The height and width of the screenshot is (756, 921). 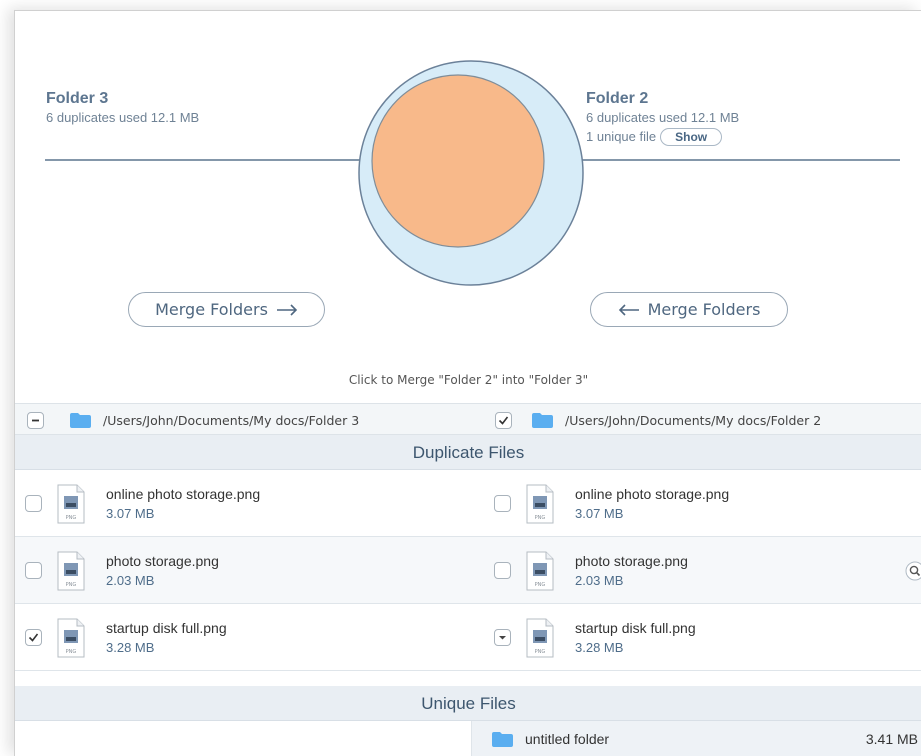 What do you see at coordinates (891, 739) in the screenshot?
I see `unique-file-size: 3.41 MB` at bounding box center [891, 739].